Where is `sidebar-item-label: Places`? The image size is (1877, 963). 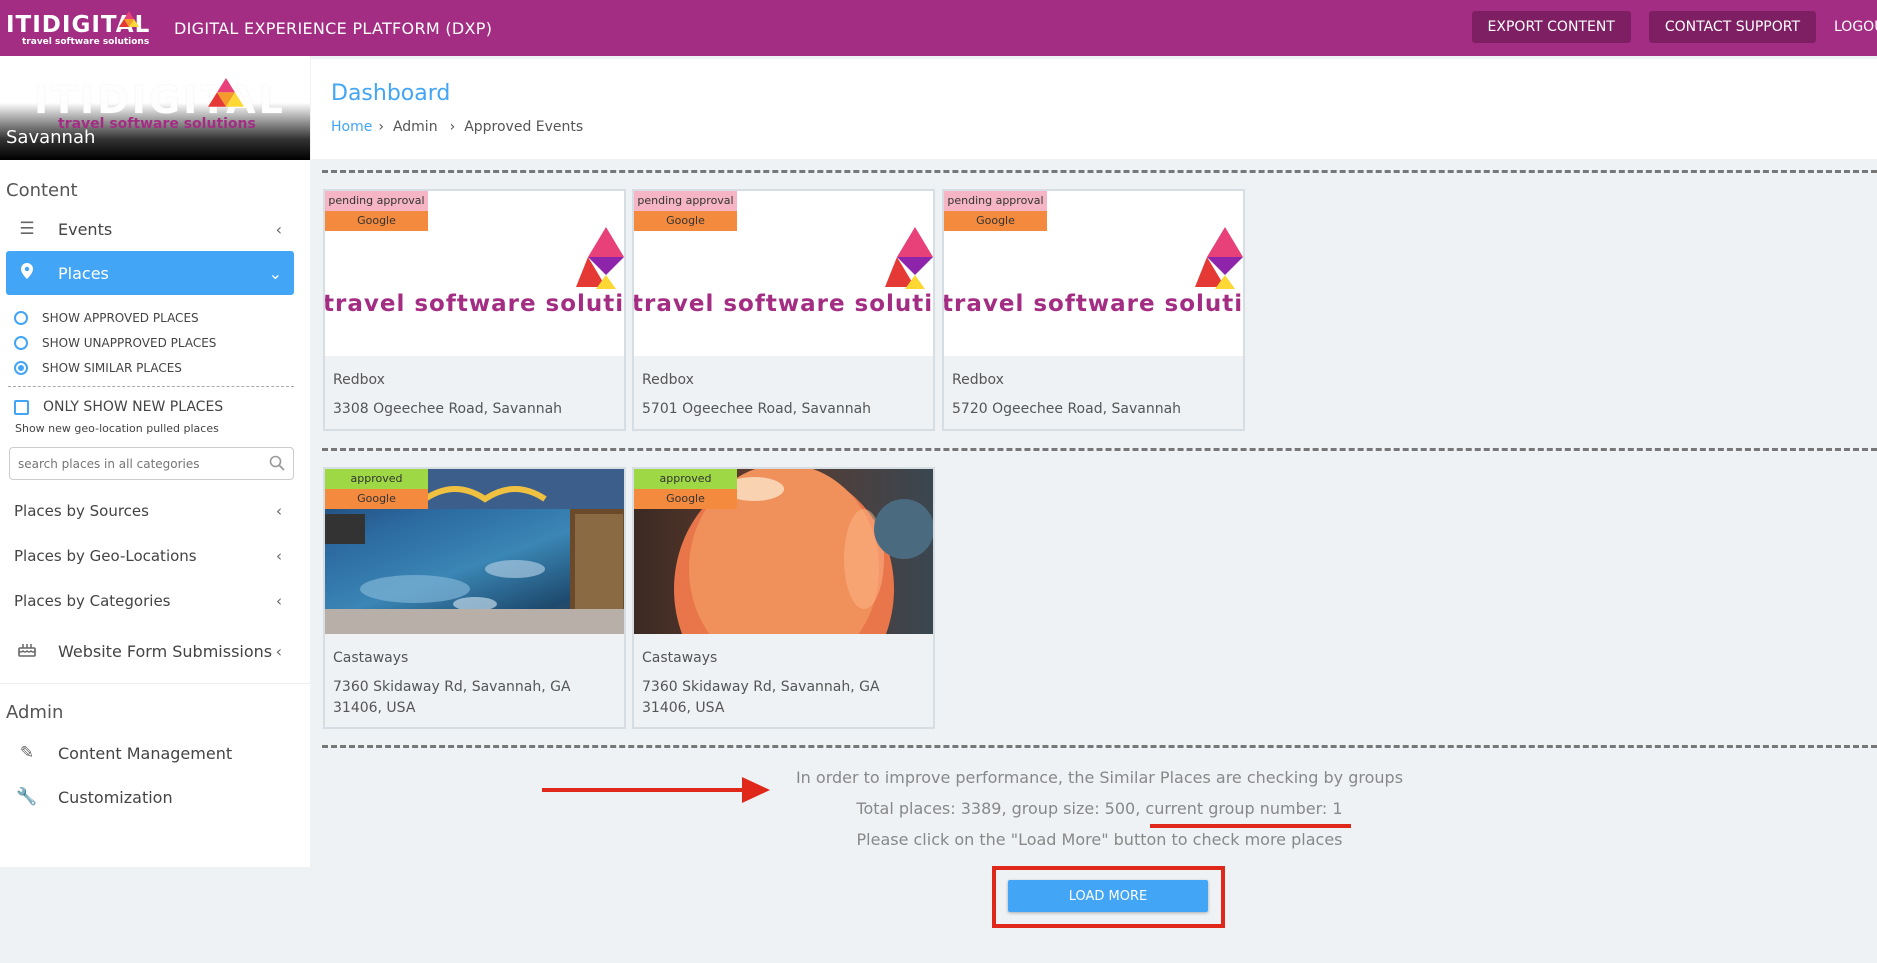
sidebar-item-label: Places is located at coordinates (83, 273).